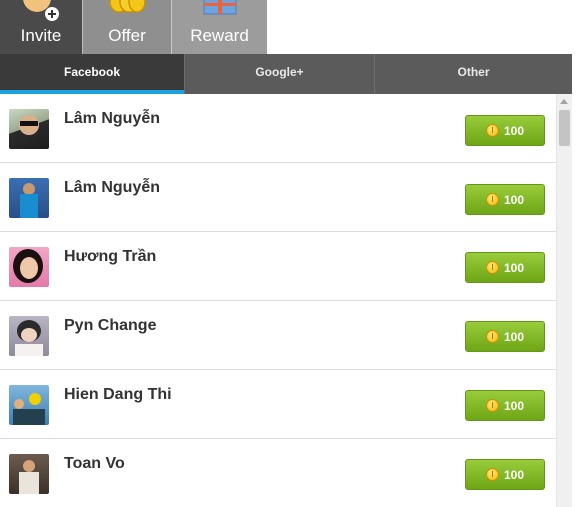 The width and height of the screenshot is (586, 507). What do you see at coordinates (293, 27) in the screenshot?
I see `top-navigation: Invite Offer Reward` at bounding box center [293, 27].